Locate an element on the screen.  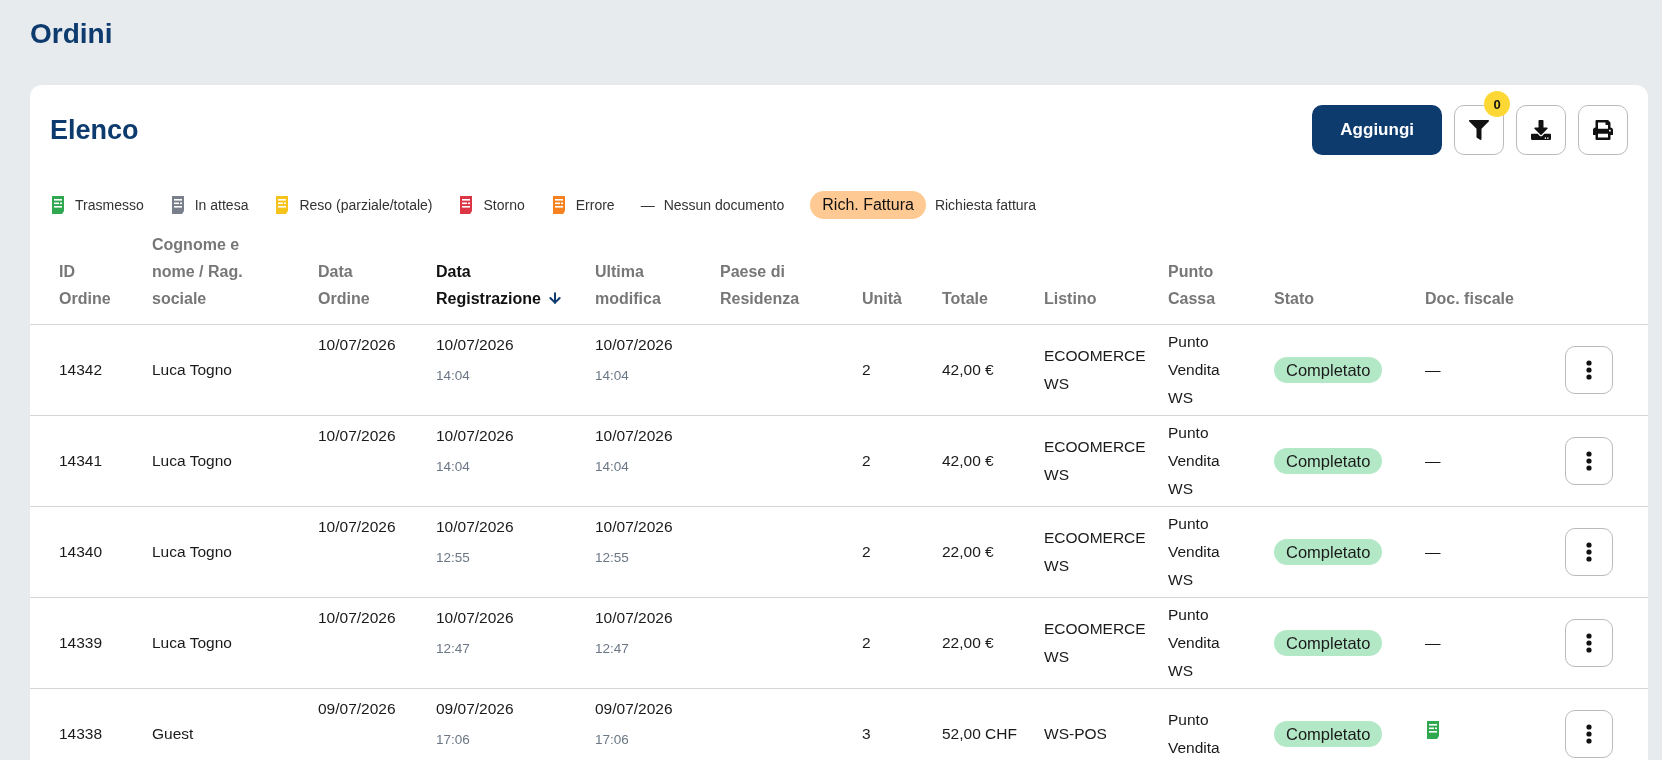
column-header: Cognome e nome / Rag. sociale is located at coordinates (225, 278).